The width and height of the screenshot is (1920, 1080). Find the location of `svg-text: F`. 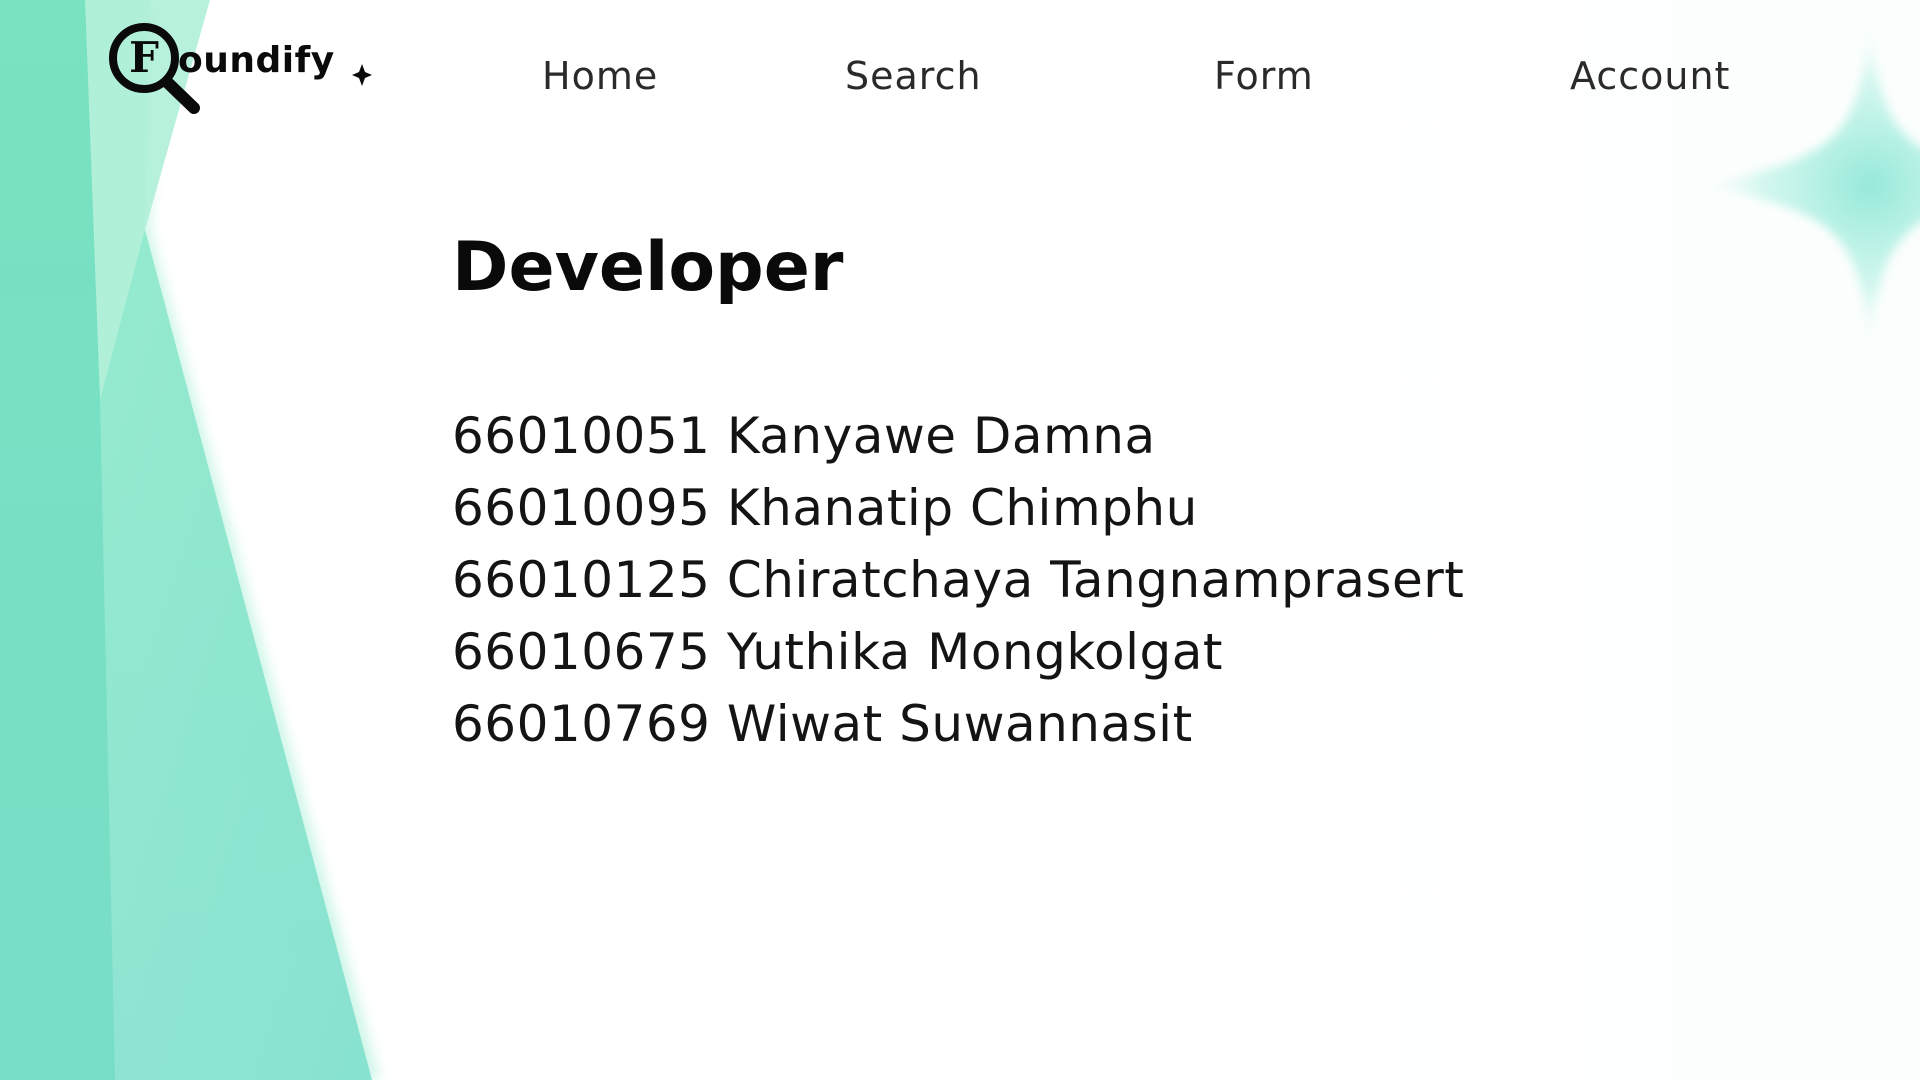

svg-text: F is located at coordinates (144, 57).